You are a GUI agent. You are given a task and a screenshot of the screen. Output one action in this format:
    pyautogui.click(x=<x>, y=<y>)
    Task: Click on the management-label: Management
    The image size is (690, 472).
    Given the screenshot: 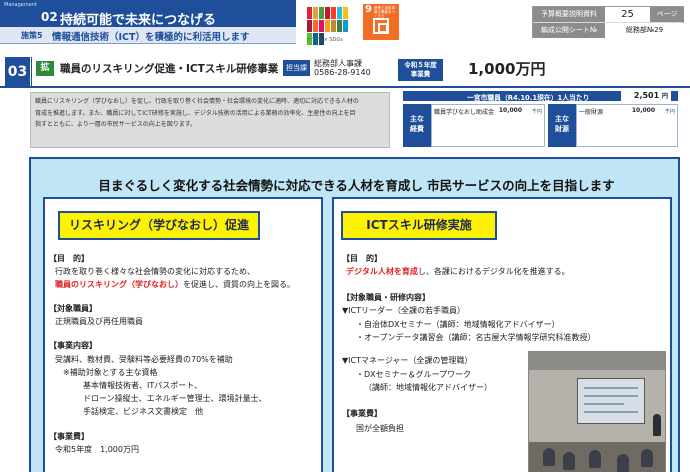 What is the action you would take?
    pyautogui.click(x=20, y=5)
    